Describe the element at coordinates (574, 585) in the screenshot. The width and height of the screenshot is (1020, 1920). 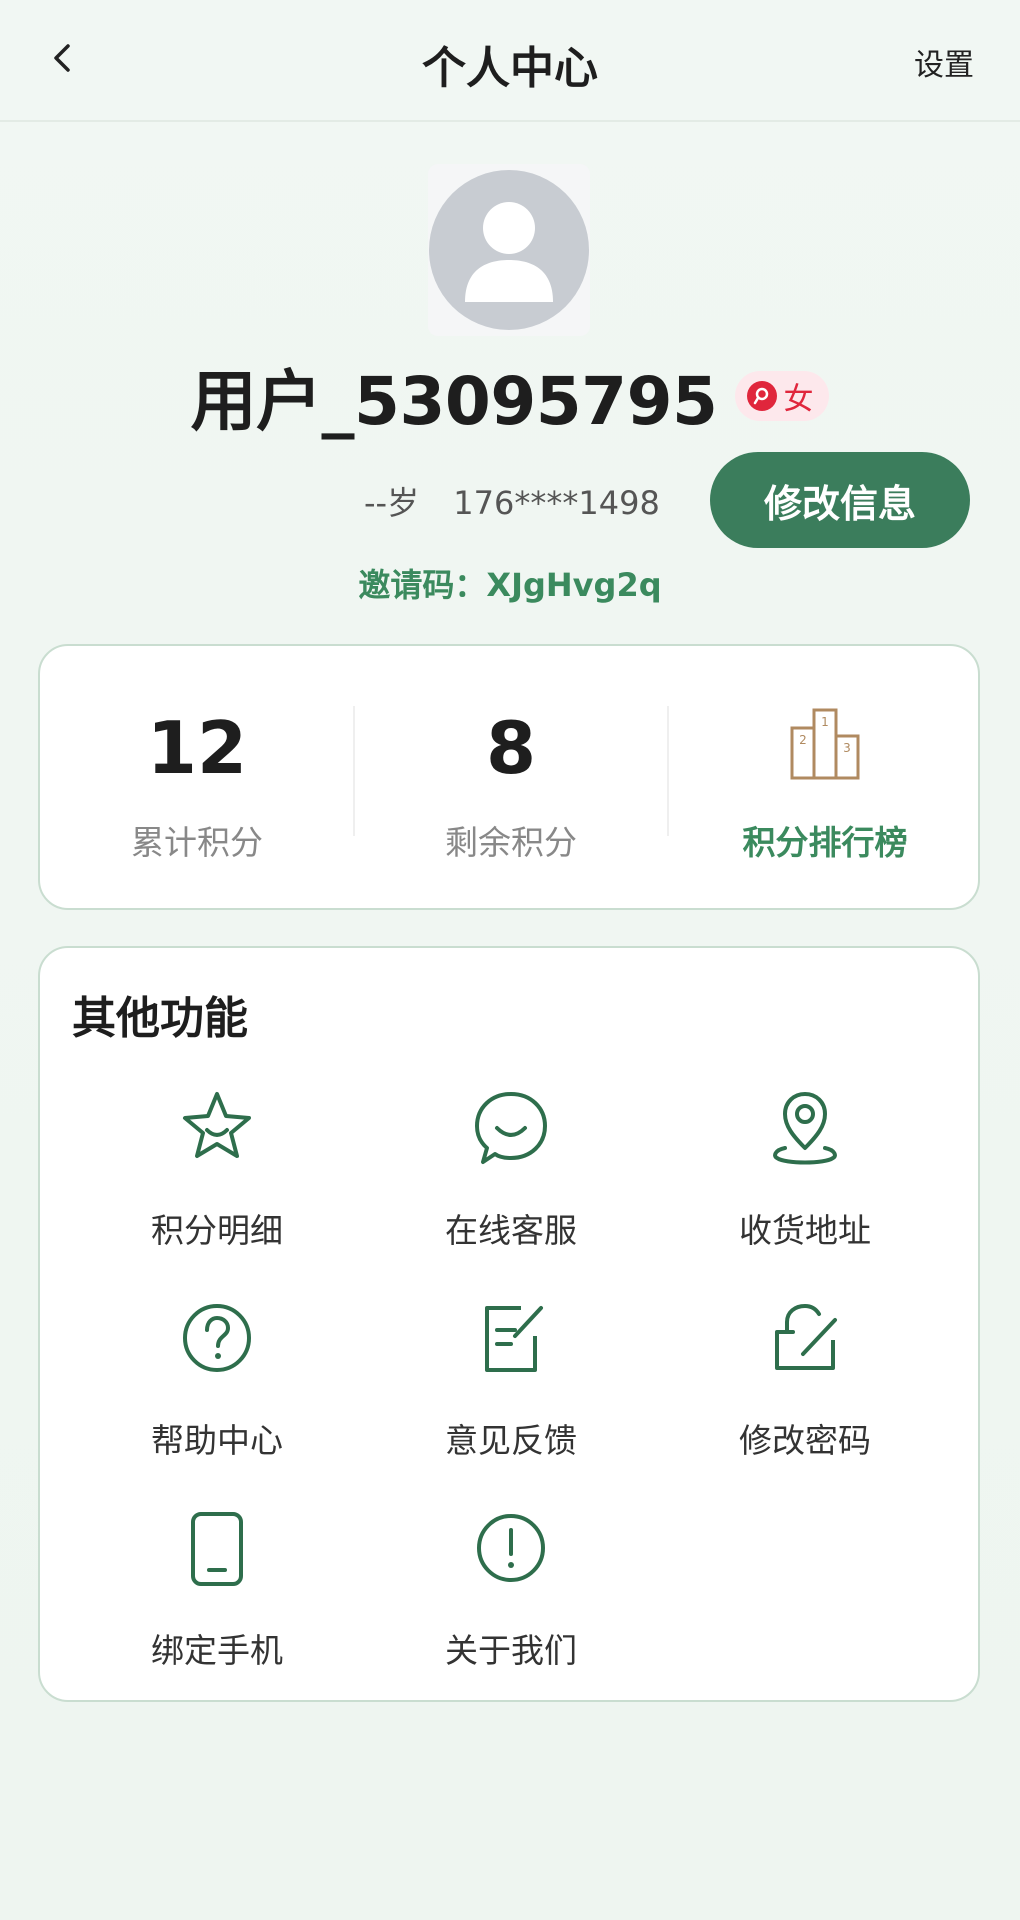
I see `invite-code-value: XJgHvg2q` at that location.